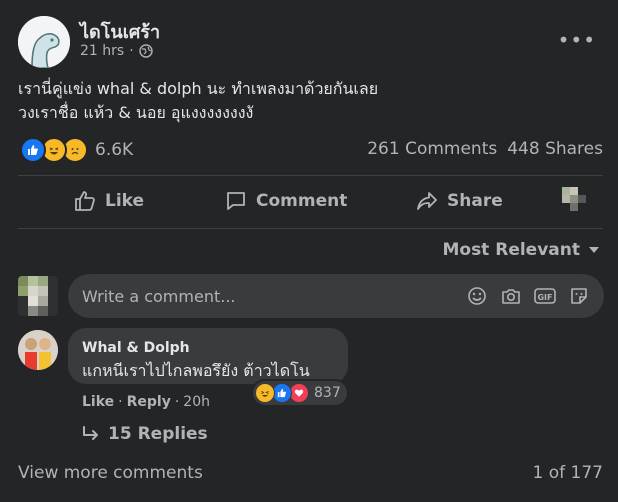 Image resolution: width=618 pixels, height=502 pixels. I want to click on replies-label: 15 Replies, so click(158, 434).